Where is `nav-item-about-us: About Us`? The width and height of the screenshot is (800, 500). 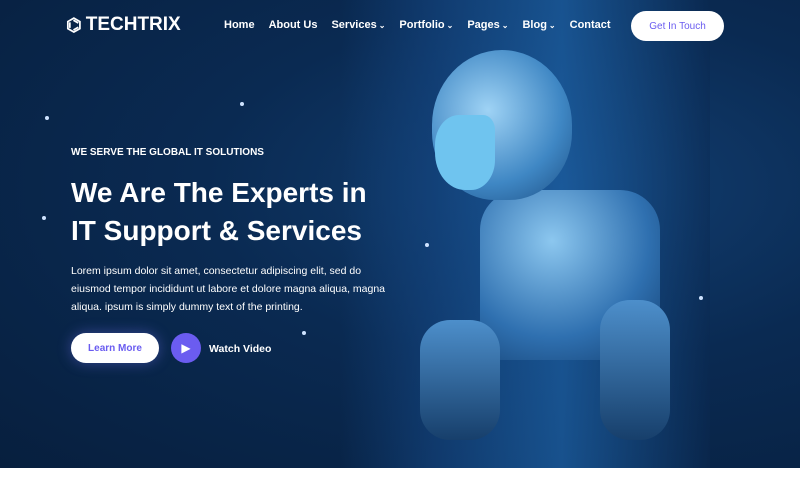 nav-item-about-us: About Us is located at coordinates (293, 25).